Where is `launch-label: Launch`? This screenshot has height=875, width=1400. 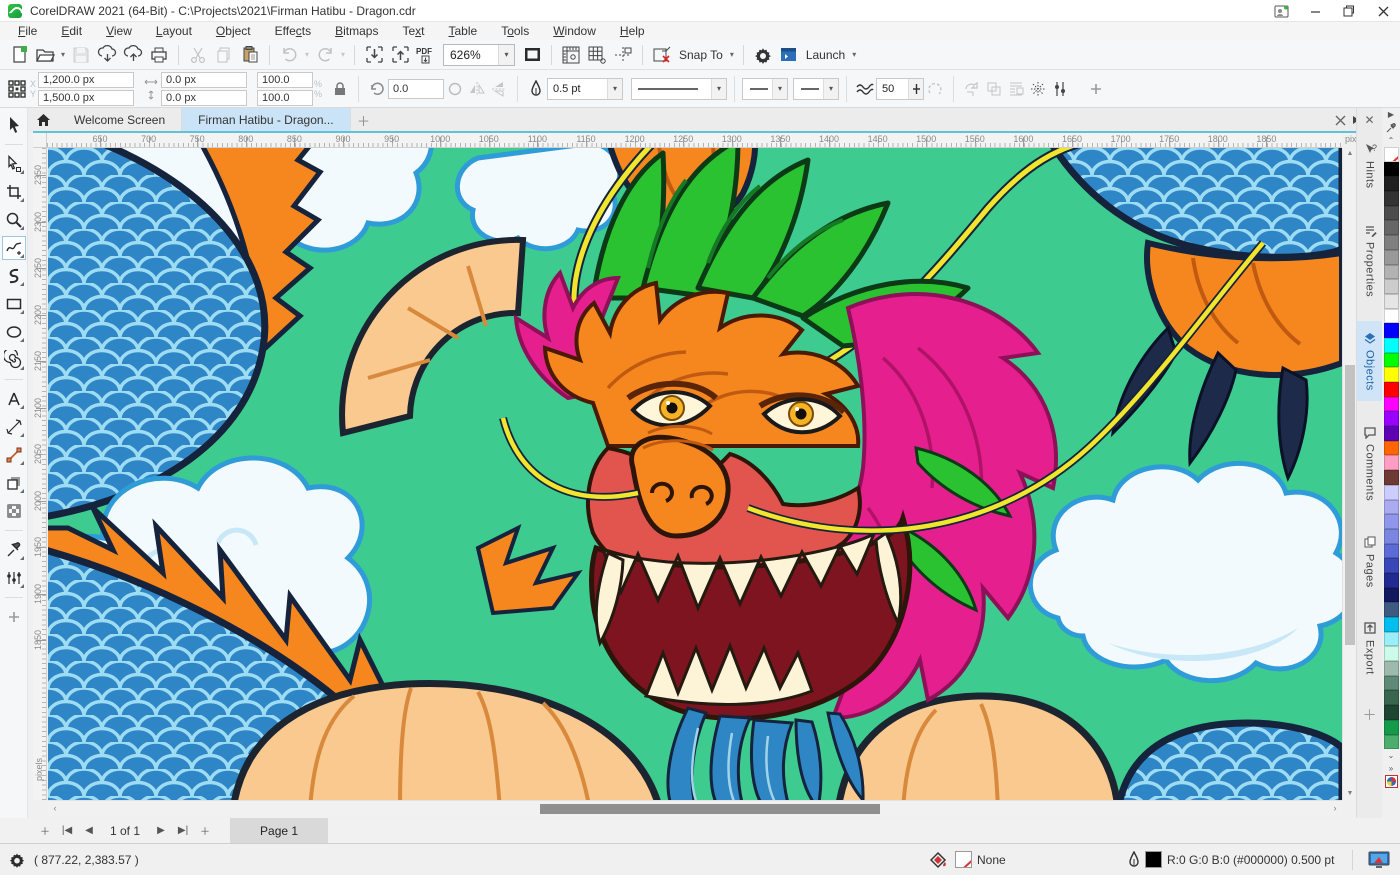
launch-label: Launch is located at coordinates (825, 55).